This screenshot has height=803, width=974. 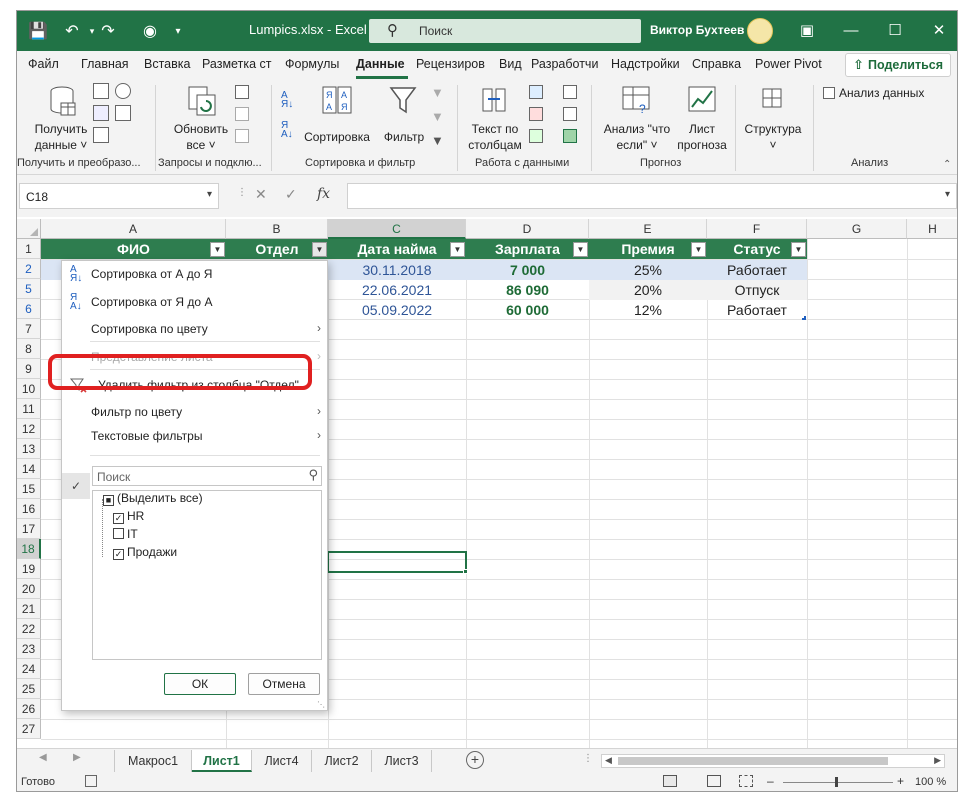 I want to click on tab-split-icon: ⋮, so click(x=588, y=758).